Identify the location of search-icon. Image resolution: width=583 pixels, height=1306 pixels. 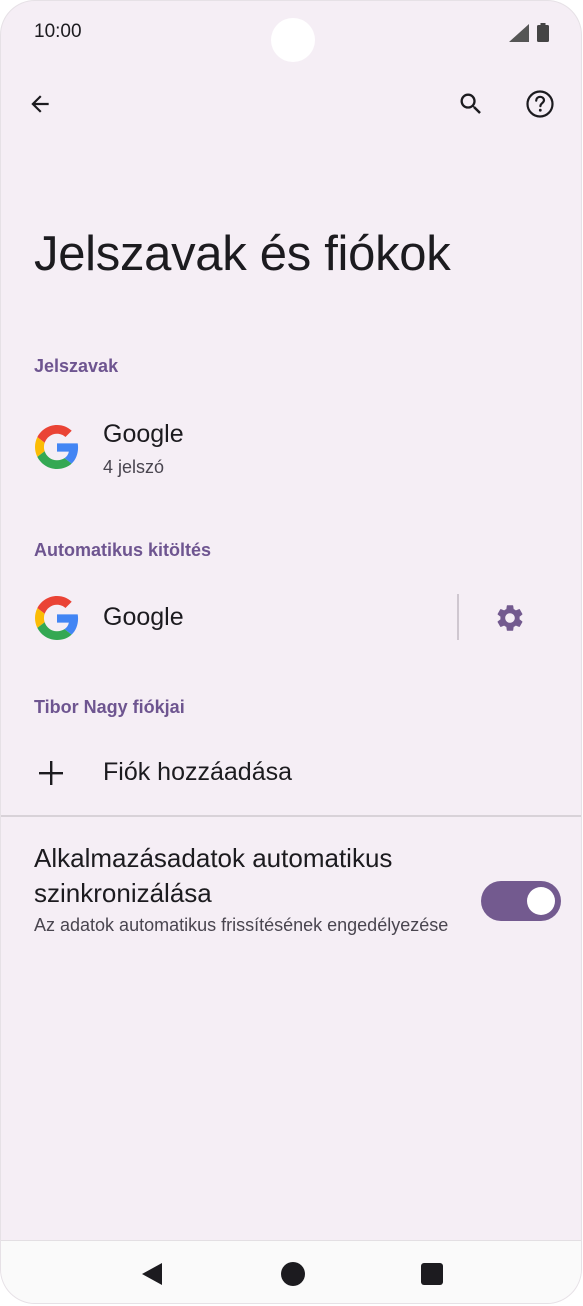
(470, 103).